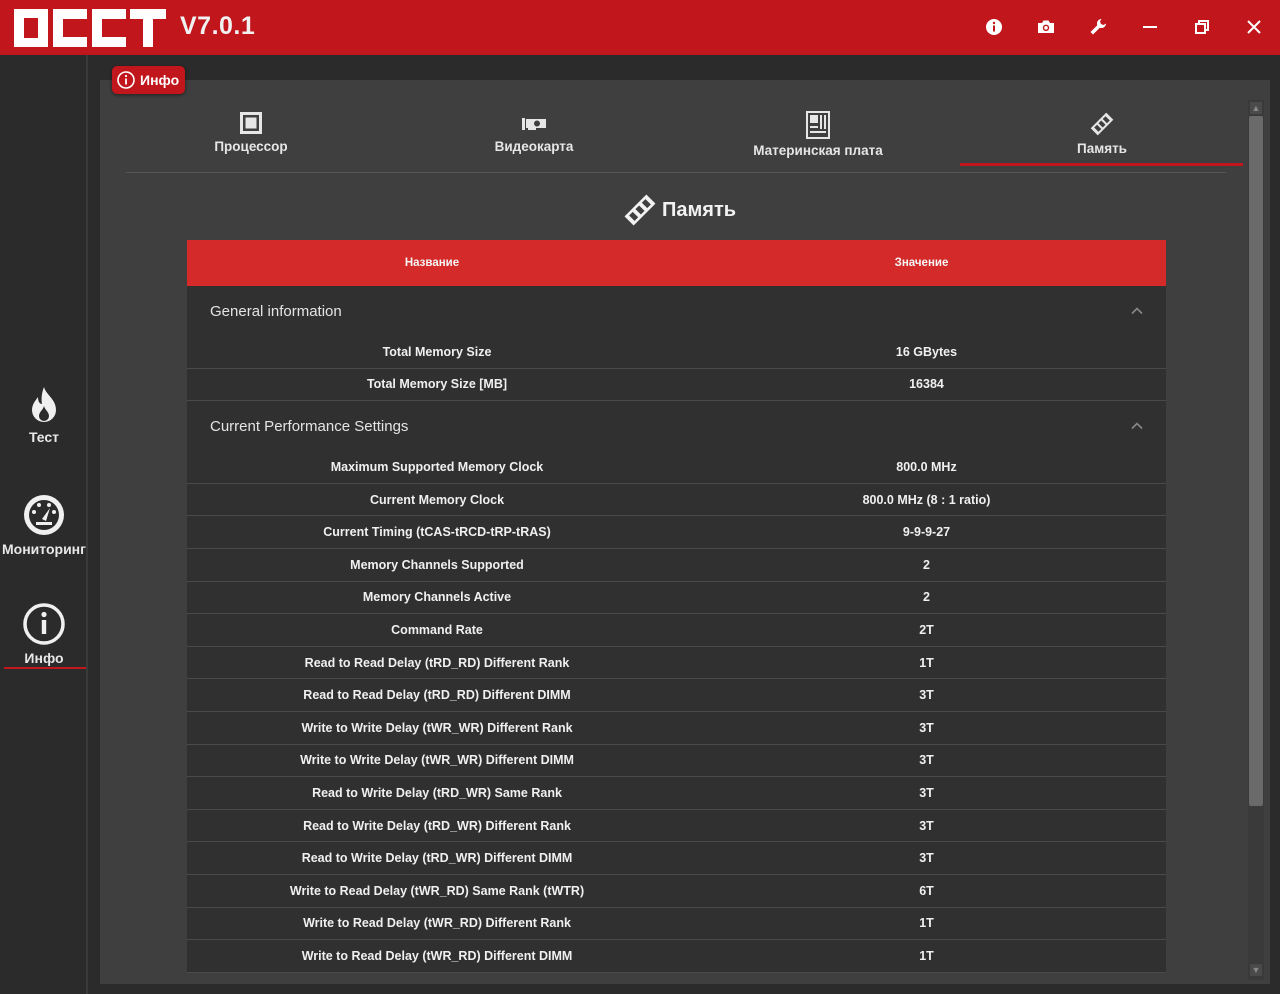  What do you see at coordinates (921, 263) in the screenshot?
I see `column-header-value: Значение` at bounding box center [921, 263].